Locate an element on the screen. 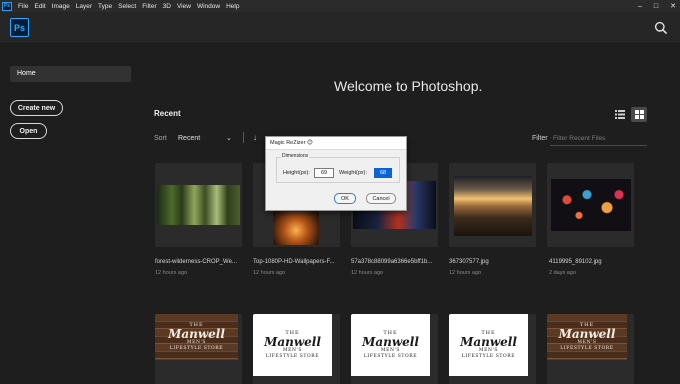 The width and height of the screenshot is (680, 384). height-label: Height(px): is located at coordinates (296, 173).